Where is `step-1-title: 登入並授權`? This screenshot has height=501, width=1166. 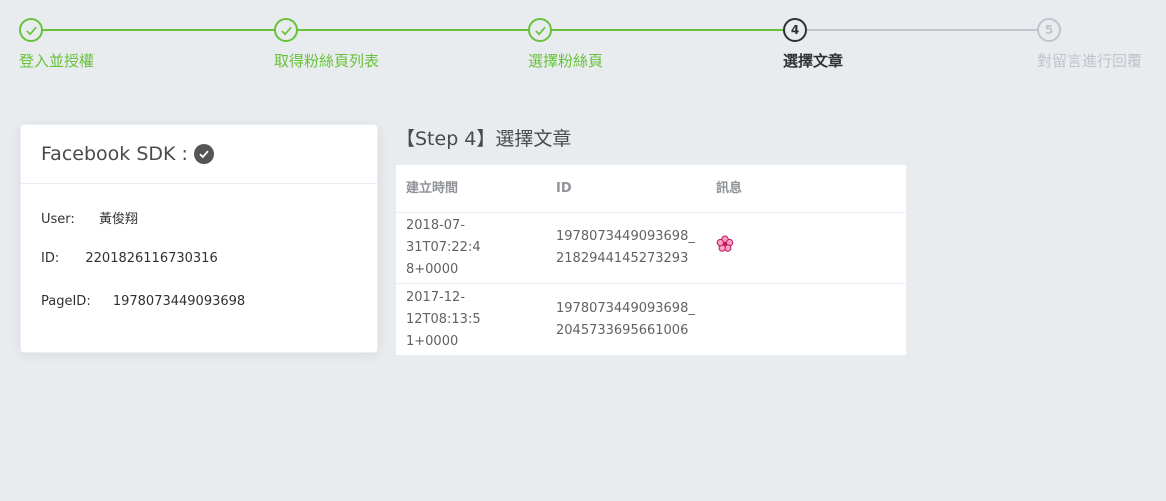
step-1-title: 登入並授權 is located at coordinates (57, 61).